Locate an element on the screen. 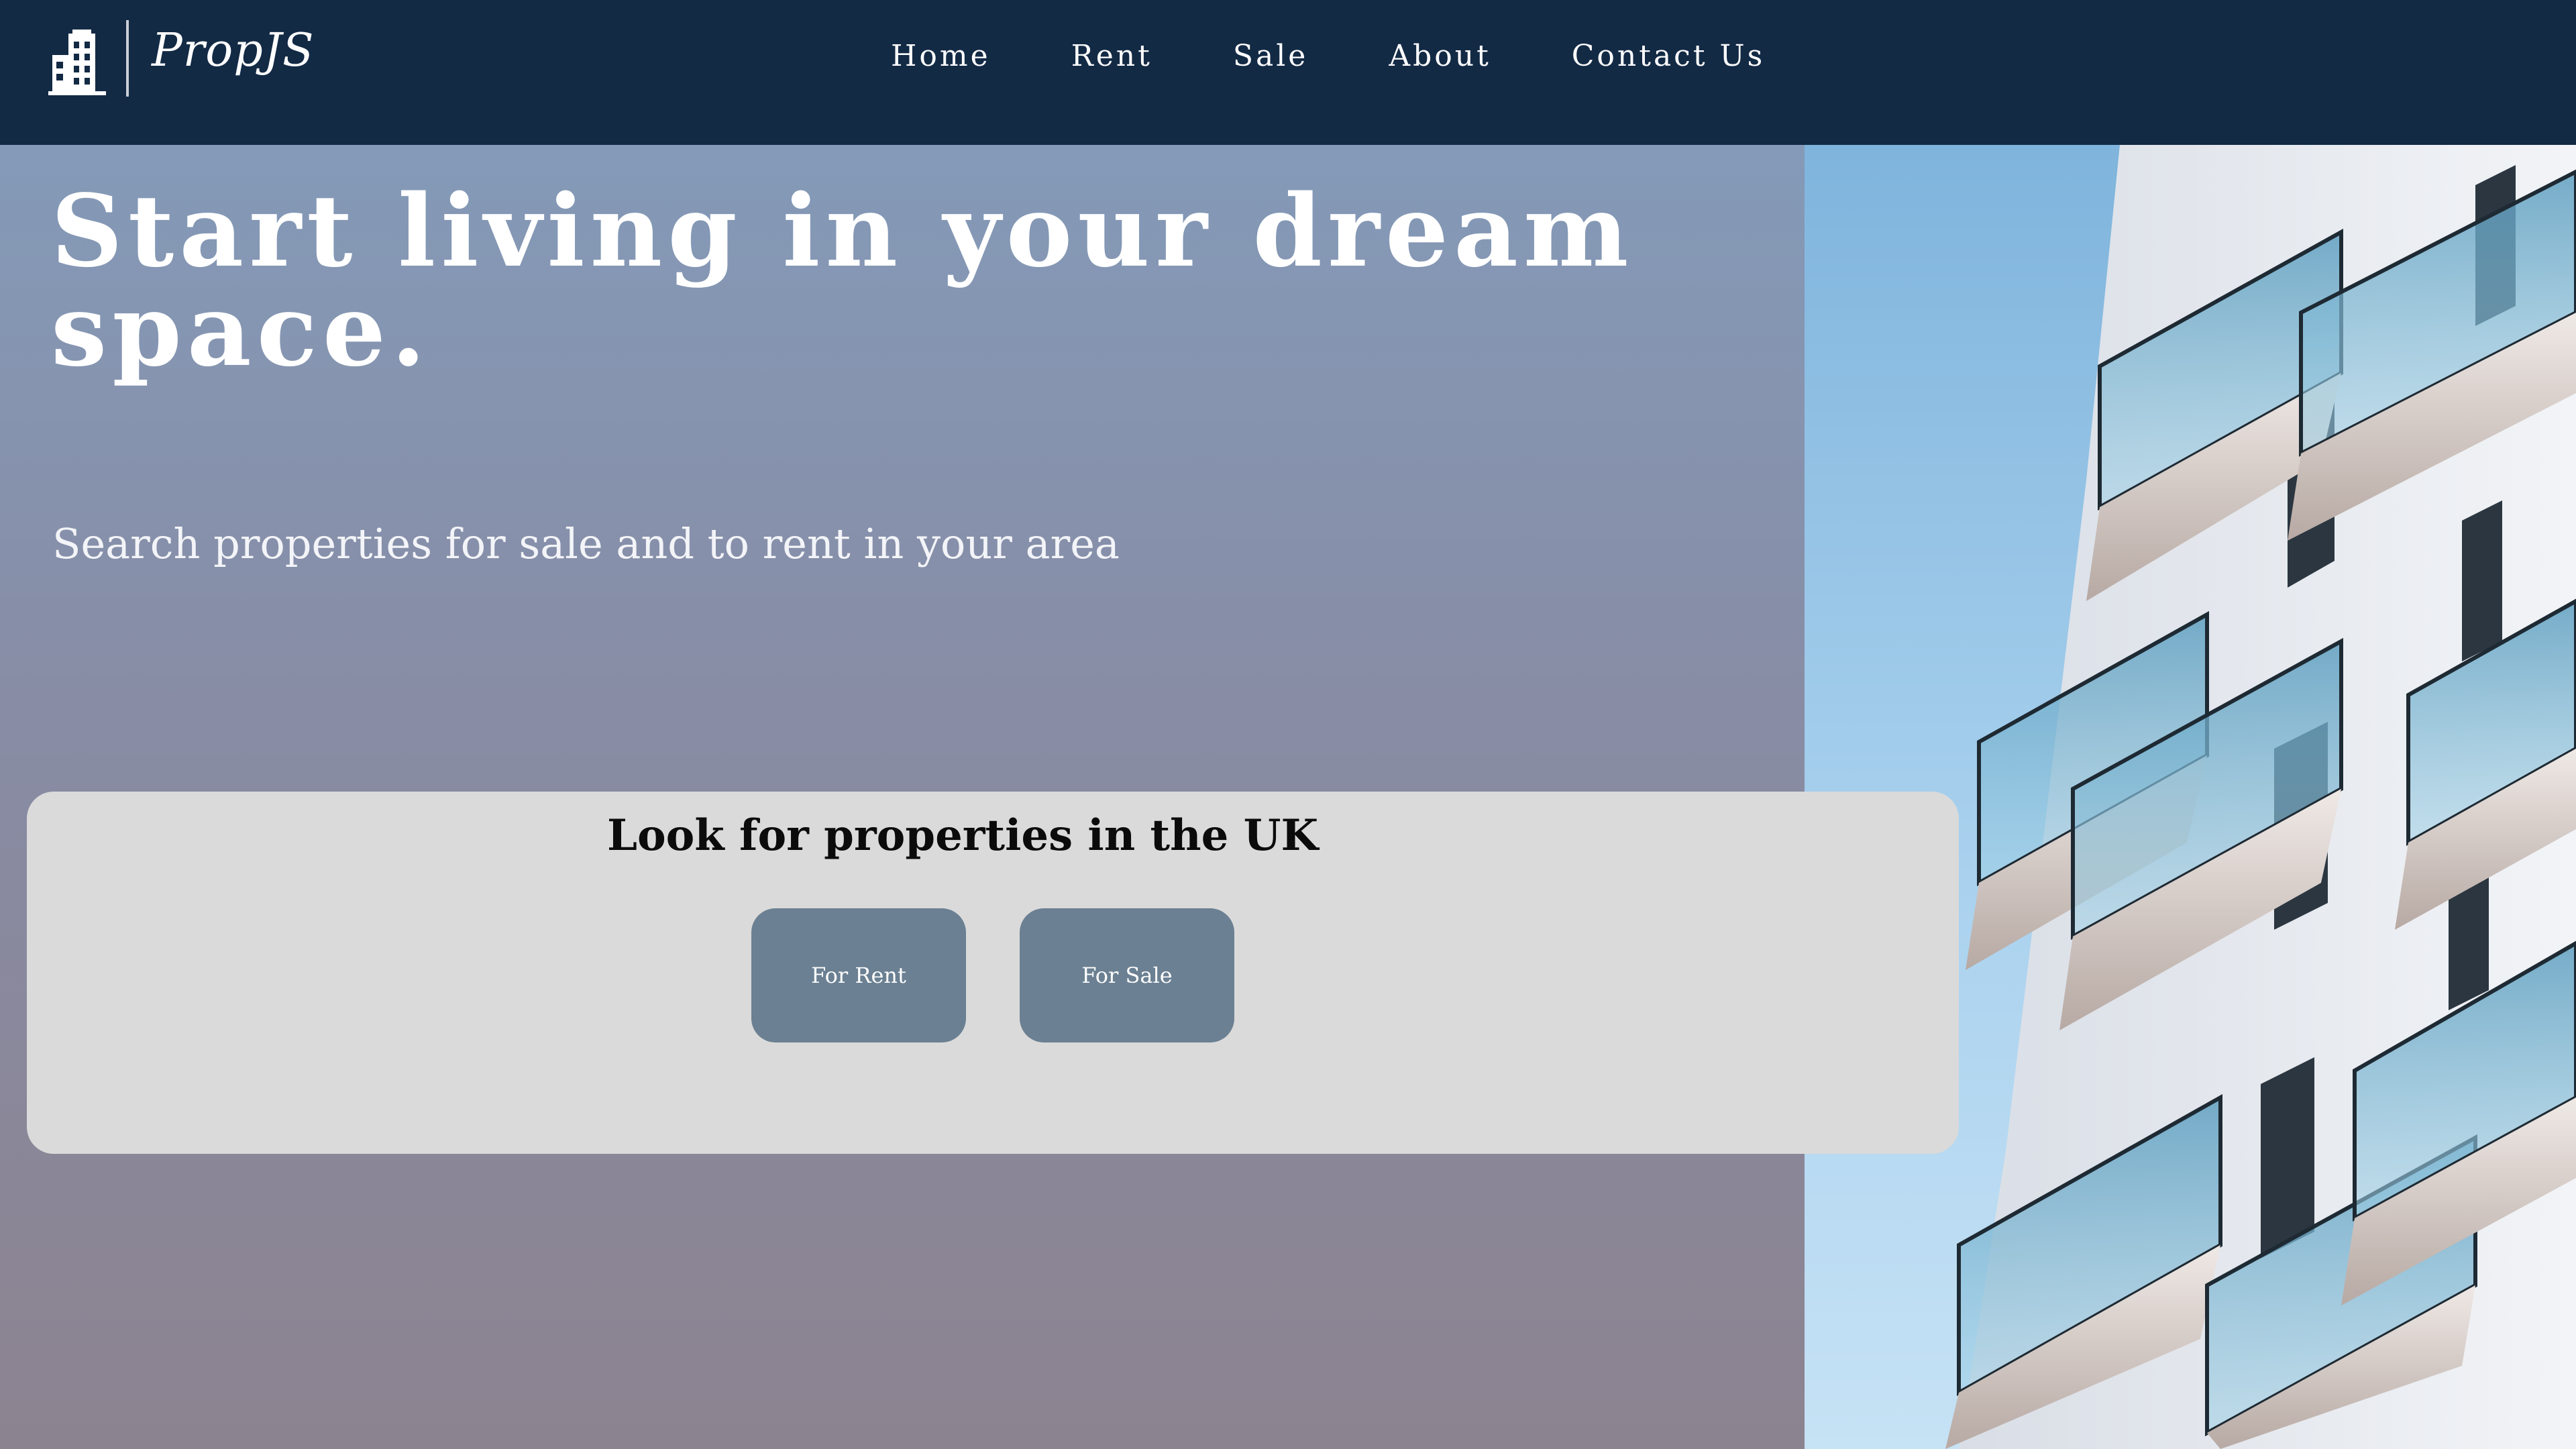 The image size is (2576, 1449). hero-title: Start living in your dream space. is located at coordinates (842, 280).